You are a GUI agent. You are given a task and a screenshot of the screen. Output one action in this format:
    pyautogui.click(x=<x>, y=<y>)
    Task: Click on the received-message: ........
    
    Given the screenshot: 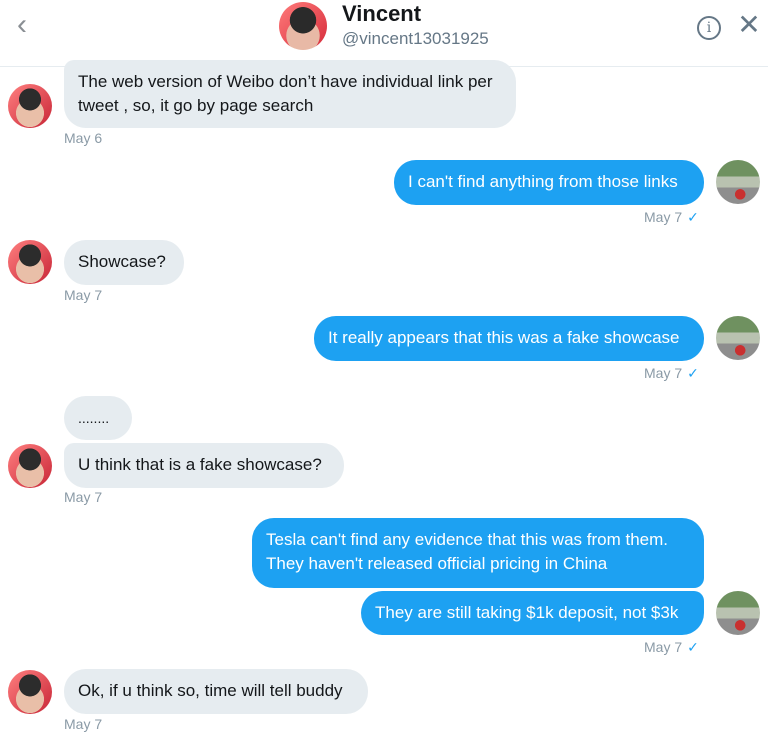 What is the action you would take?
    pyautogui.click(x=98, y=418)
    